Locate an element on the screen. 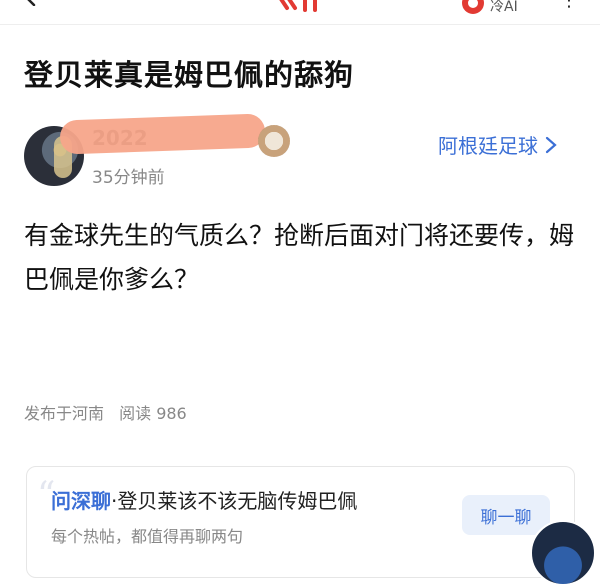  author-badge-icon is located at coordinates (274, 141).